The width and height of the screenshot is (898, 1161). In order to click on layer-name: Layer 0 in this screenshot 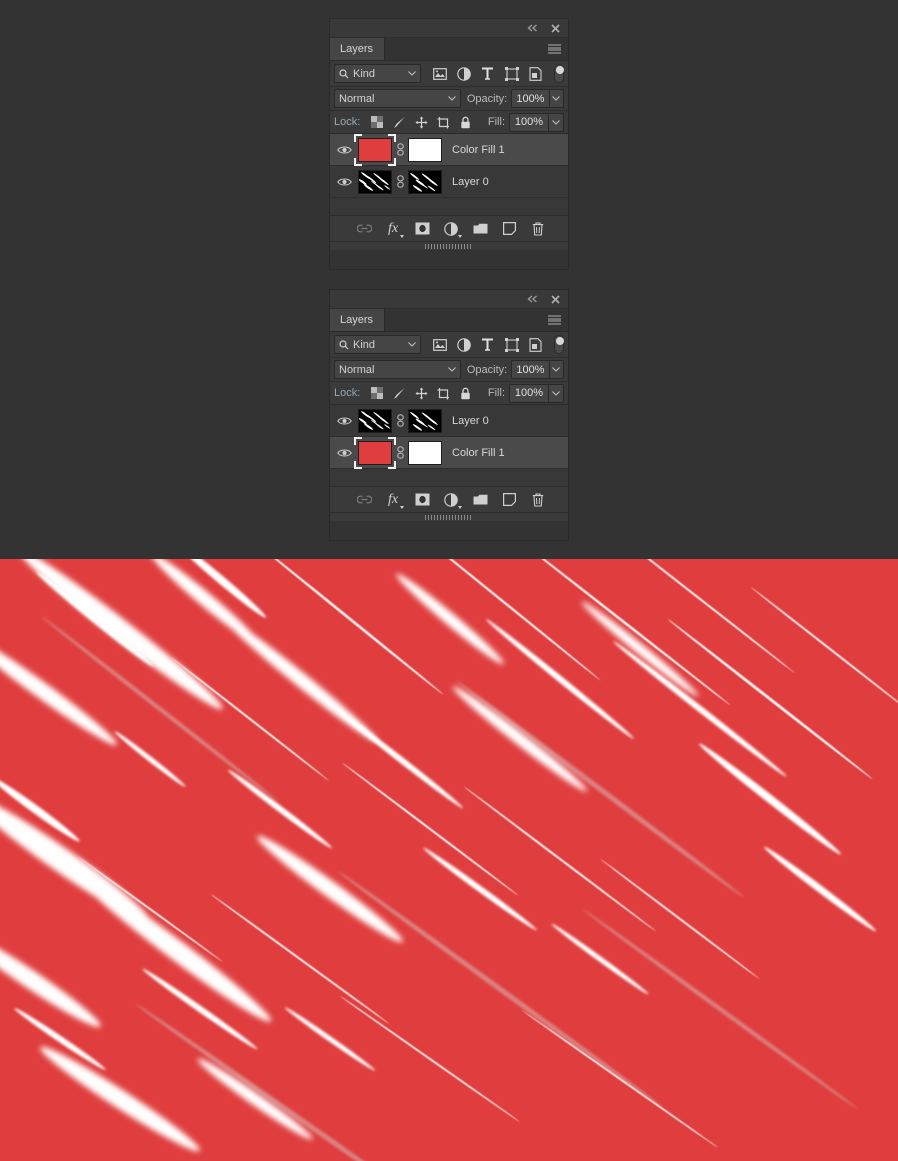, I will do `click(470, 420)`.